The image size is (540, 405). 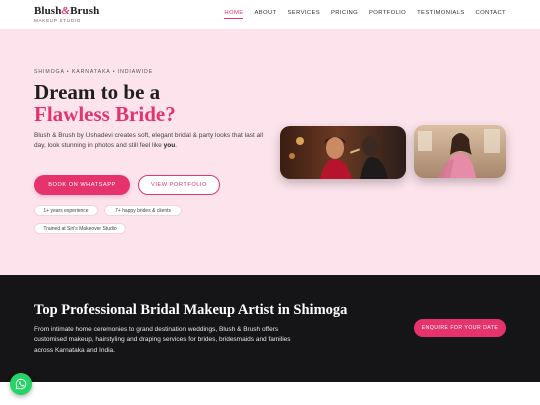 What do you see at coordinates (270, 393) in the screenshot?
I see `next-section-edge` at bounding box center [270, 393].